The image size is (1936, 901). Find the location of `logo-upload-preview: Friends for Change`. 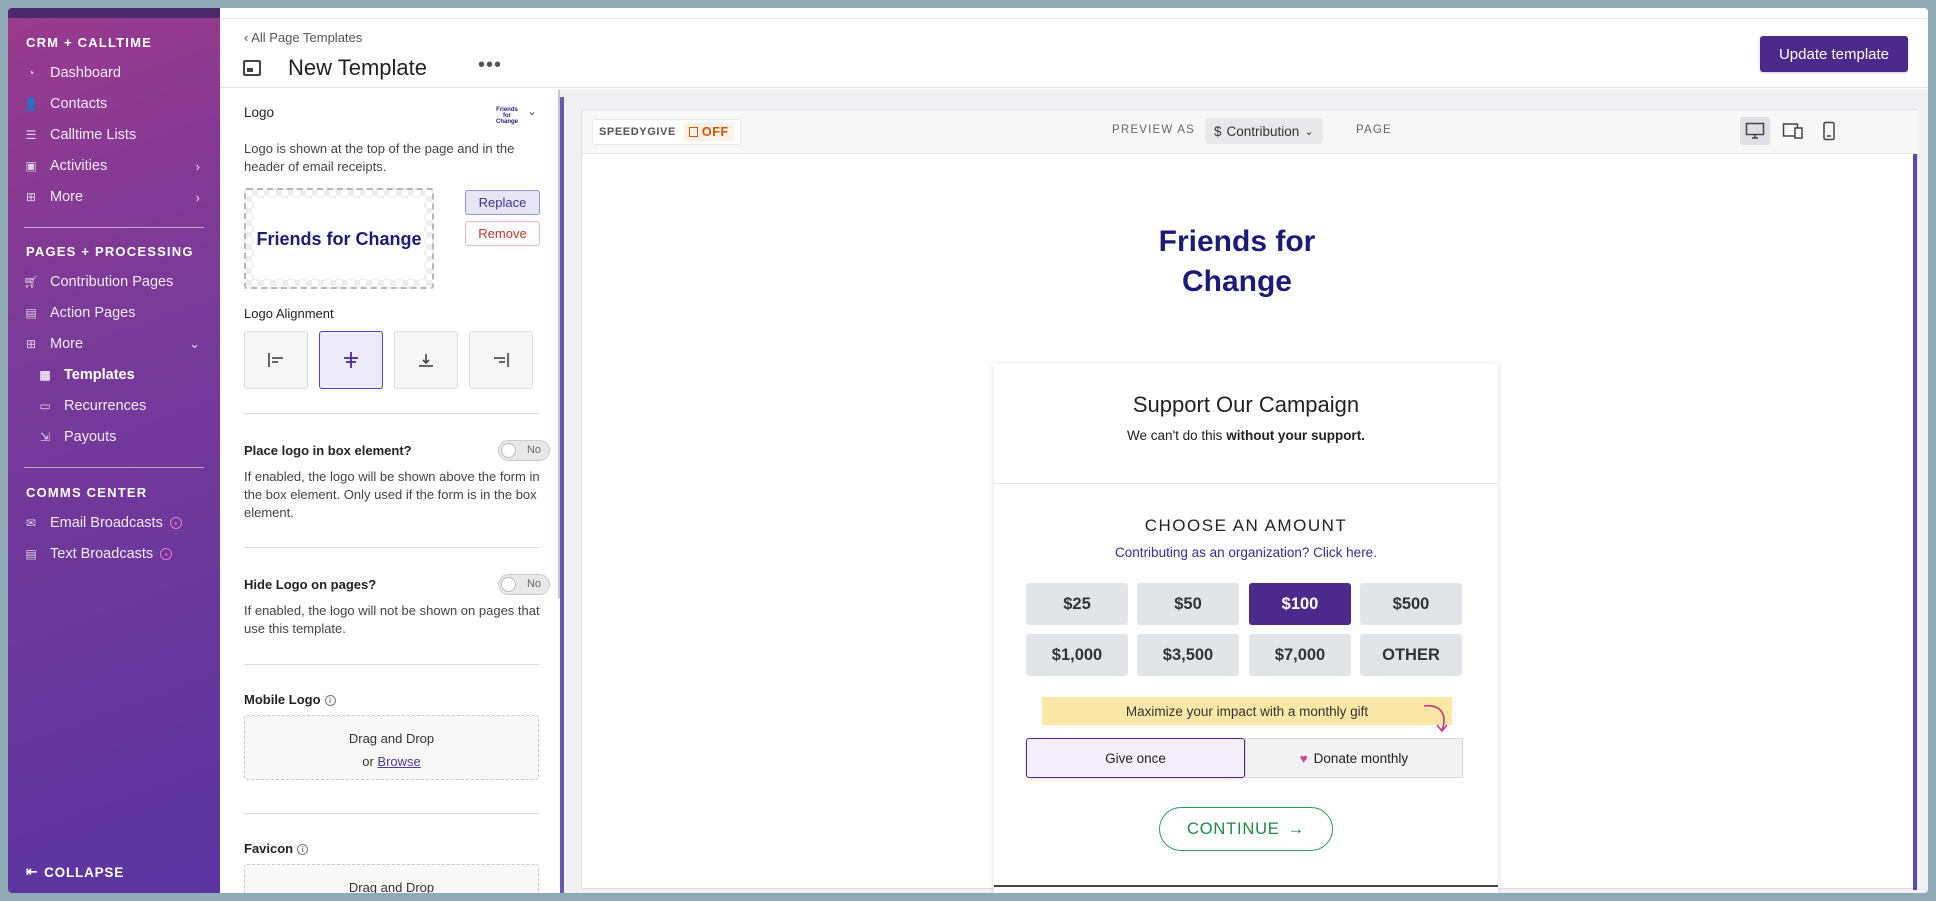

logo-upload-preview: Friends for Change is located at coordinates (339, 238).